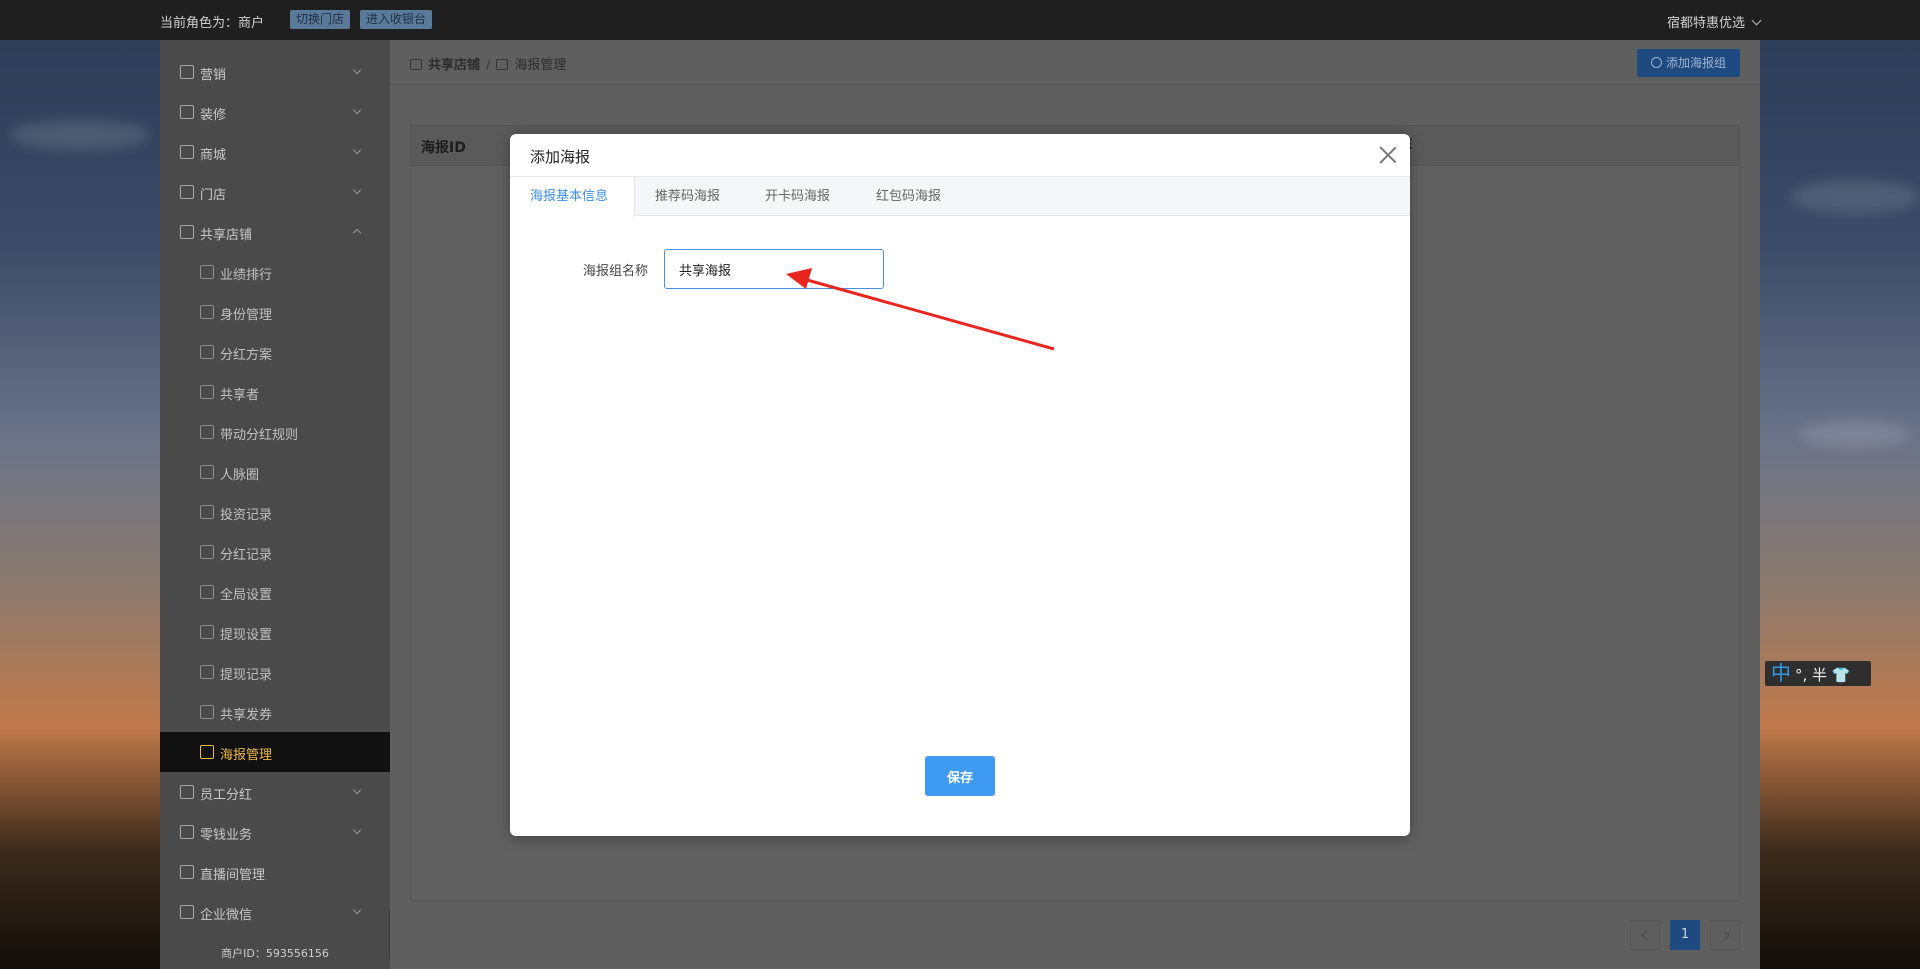  I want to click on sidebar-item: 共享店铺, so click(275, 232).